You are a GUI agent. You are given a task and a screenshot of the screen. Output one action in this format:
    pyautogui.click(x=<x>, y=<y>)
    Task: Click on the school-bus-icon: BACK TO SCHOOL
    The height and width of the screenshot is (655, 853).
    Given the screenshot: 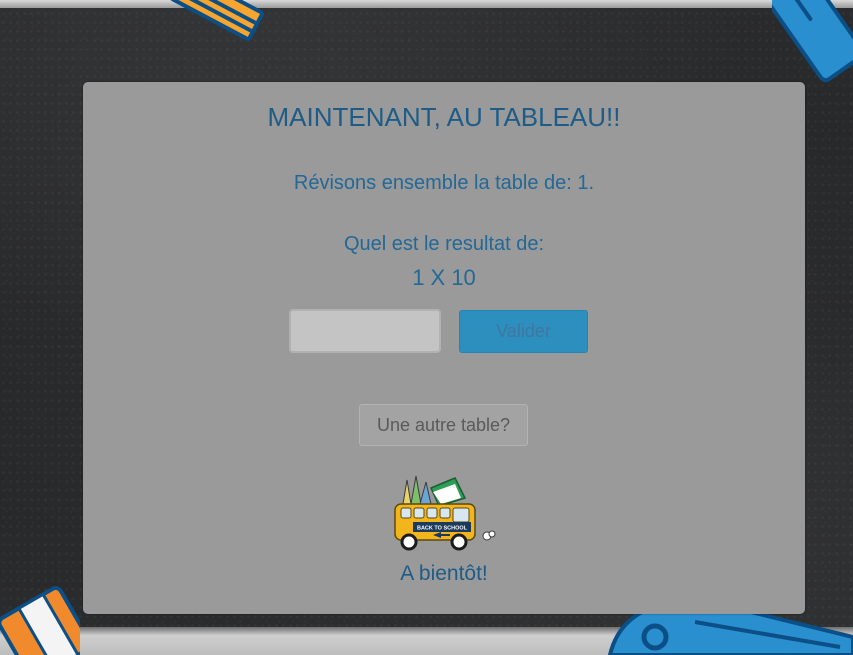 What is the action you would take?
    pyautogui.click(x=445, y=513)
    